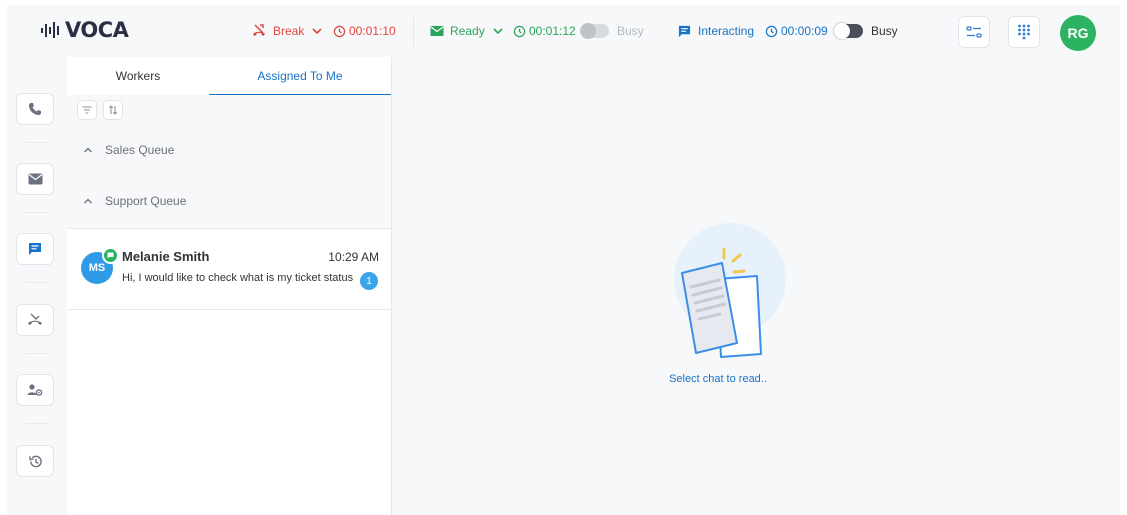 Image resolution: width=1127 pixels, height=515 pixels. I want to click on dialpad-icon, so click(1024, 32).